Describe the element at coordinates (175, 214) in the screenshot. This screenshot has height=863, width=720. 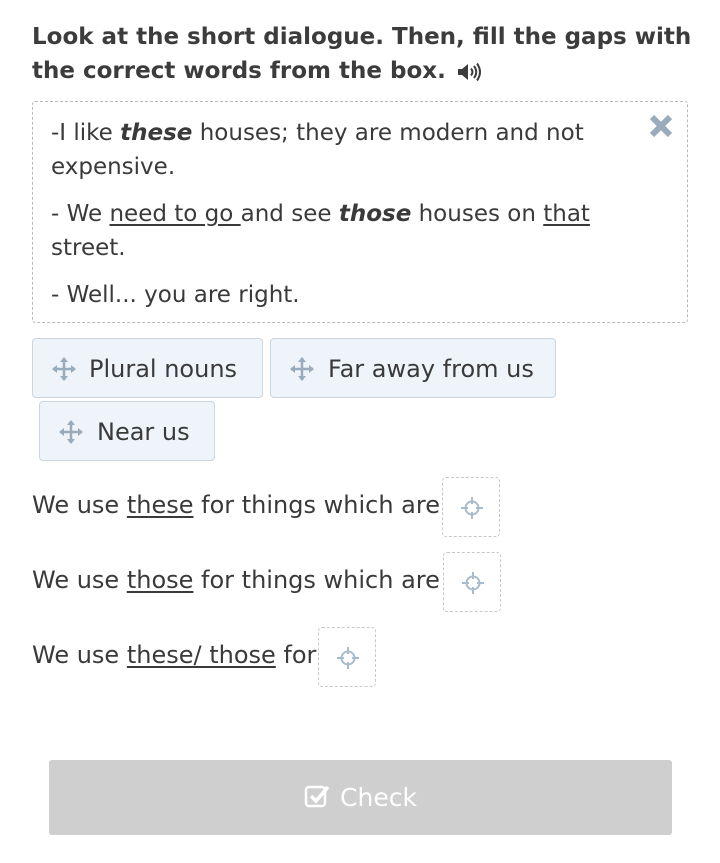
I see `underlined-phrase: need to go` at that location.